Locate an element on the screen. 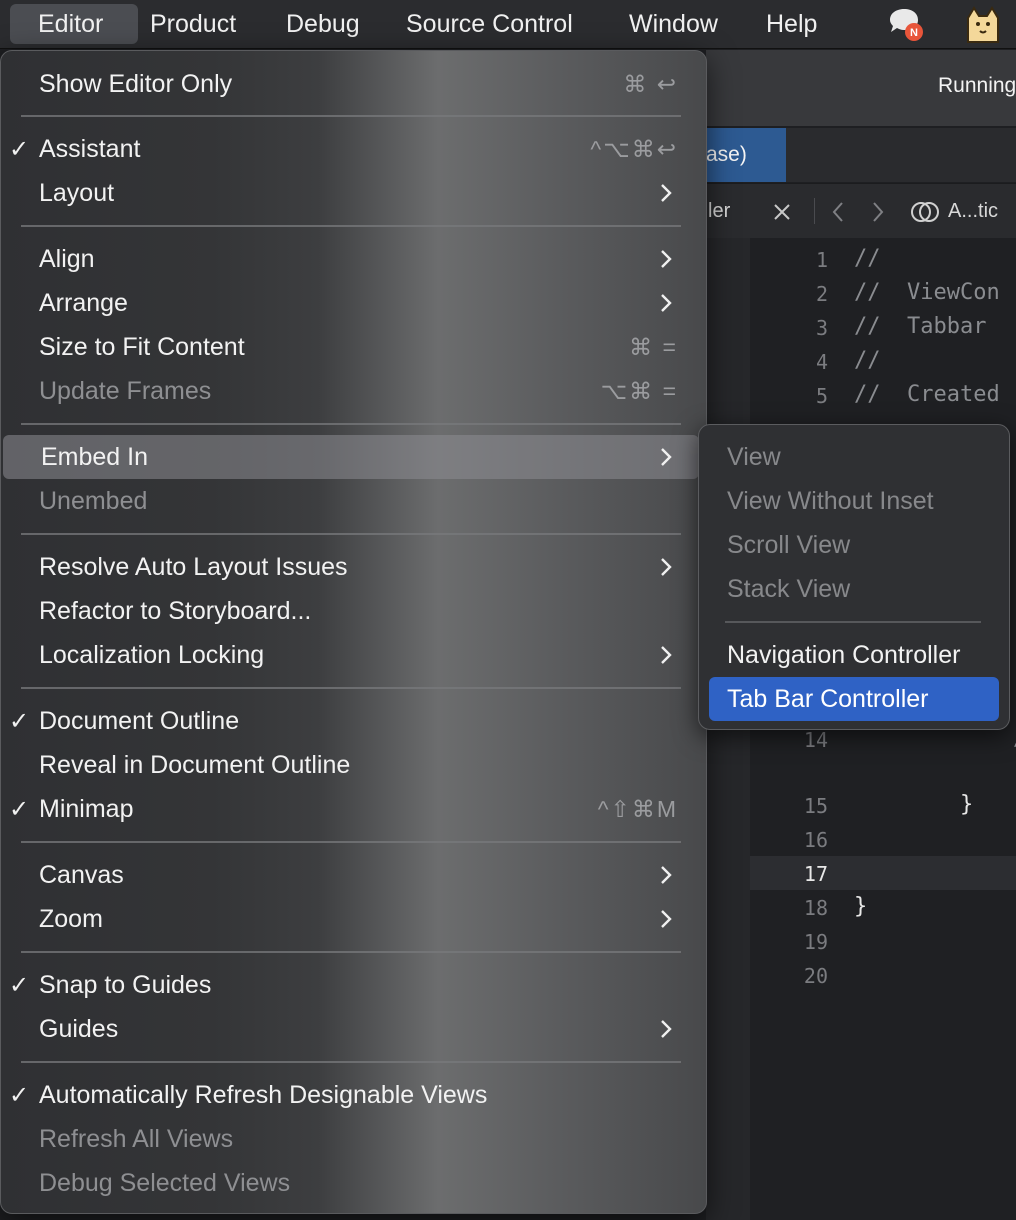  svg-text: N is located at coordinates (914, 33).